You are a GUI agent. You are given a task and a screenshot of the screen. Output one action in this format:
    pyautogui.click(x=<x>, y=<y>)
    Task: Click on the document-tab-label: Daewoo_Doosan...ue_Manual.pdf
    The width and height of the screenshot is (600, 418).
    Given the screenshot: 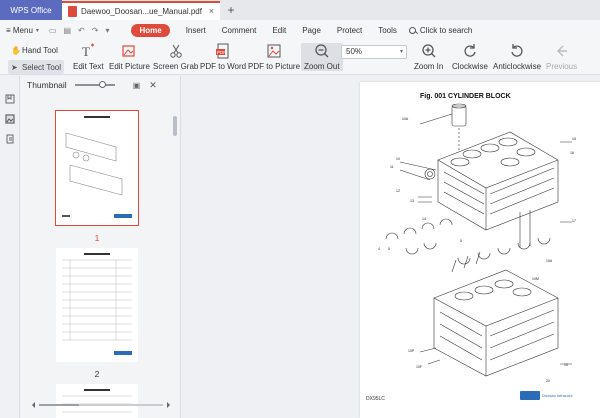 What is the action you would take?
    pyautogui.click(x=141, y=11)
    